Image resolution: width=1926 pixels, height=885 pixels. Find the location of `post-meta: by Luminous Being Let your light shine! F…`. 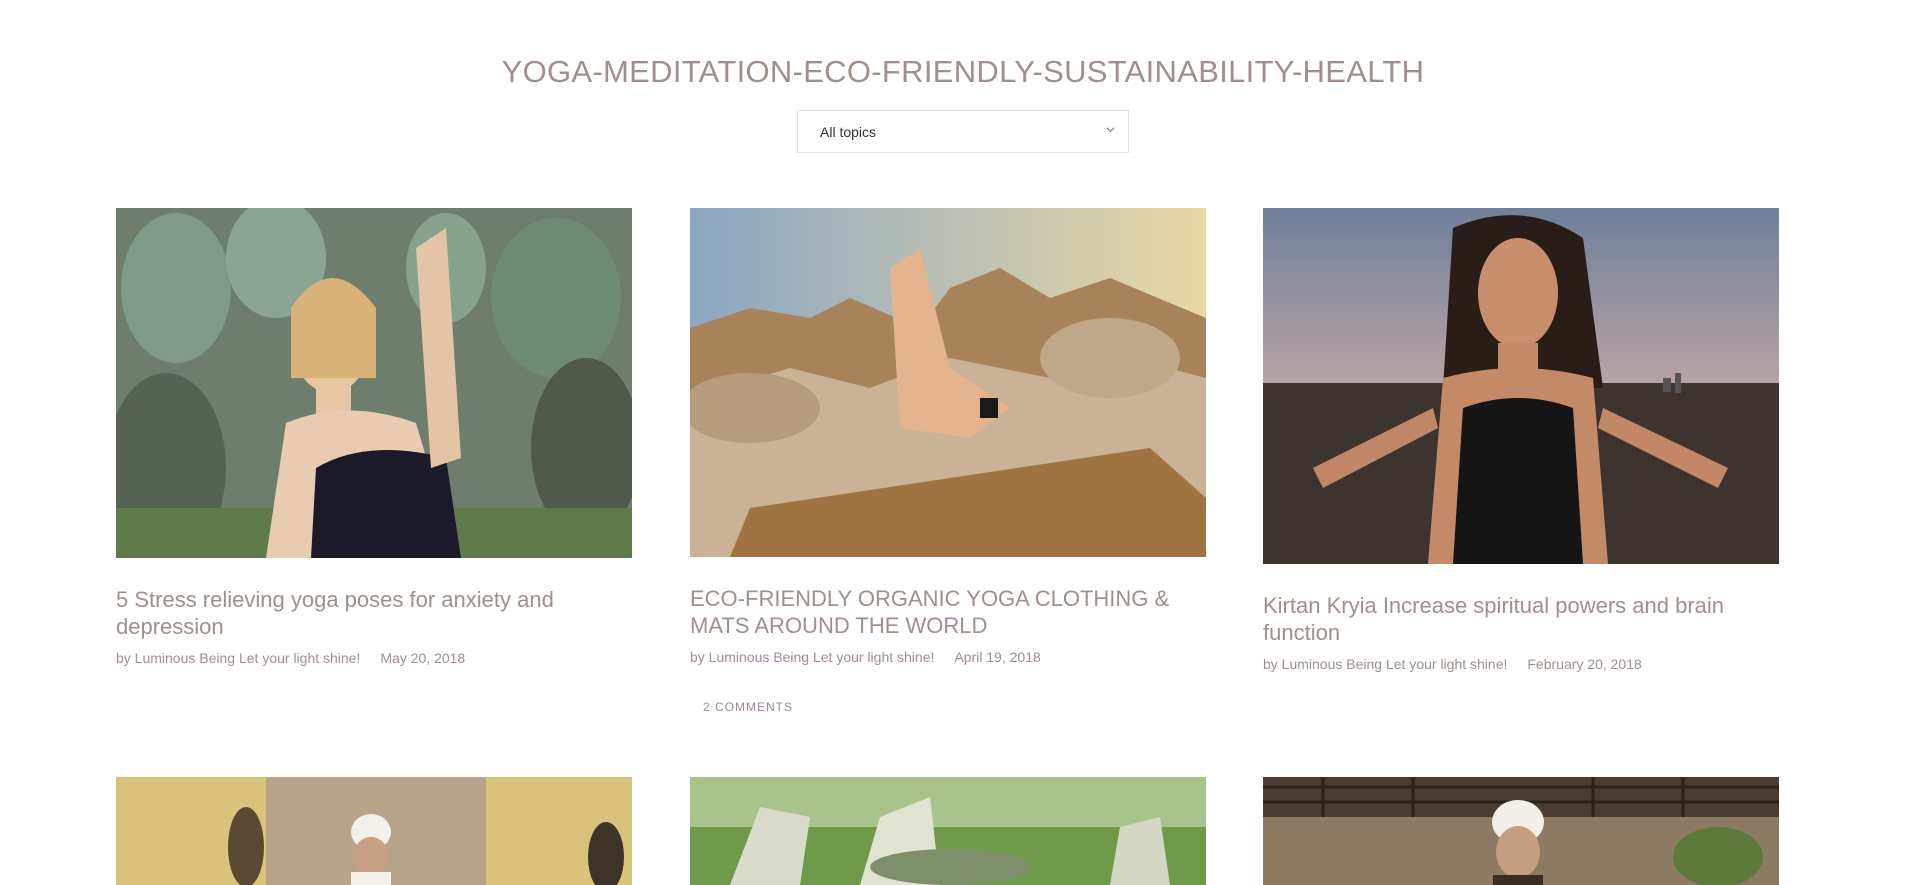

post-meta: by Luminous Being Let your light shine! F… is located at coordinates (1521, 664).